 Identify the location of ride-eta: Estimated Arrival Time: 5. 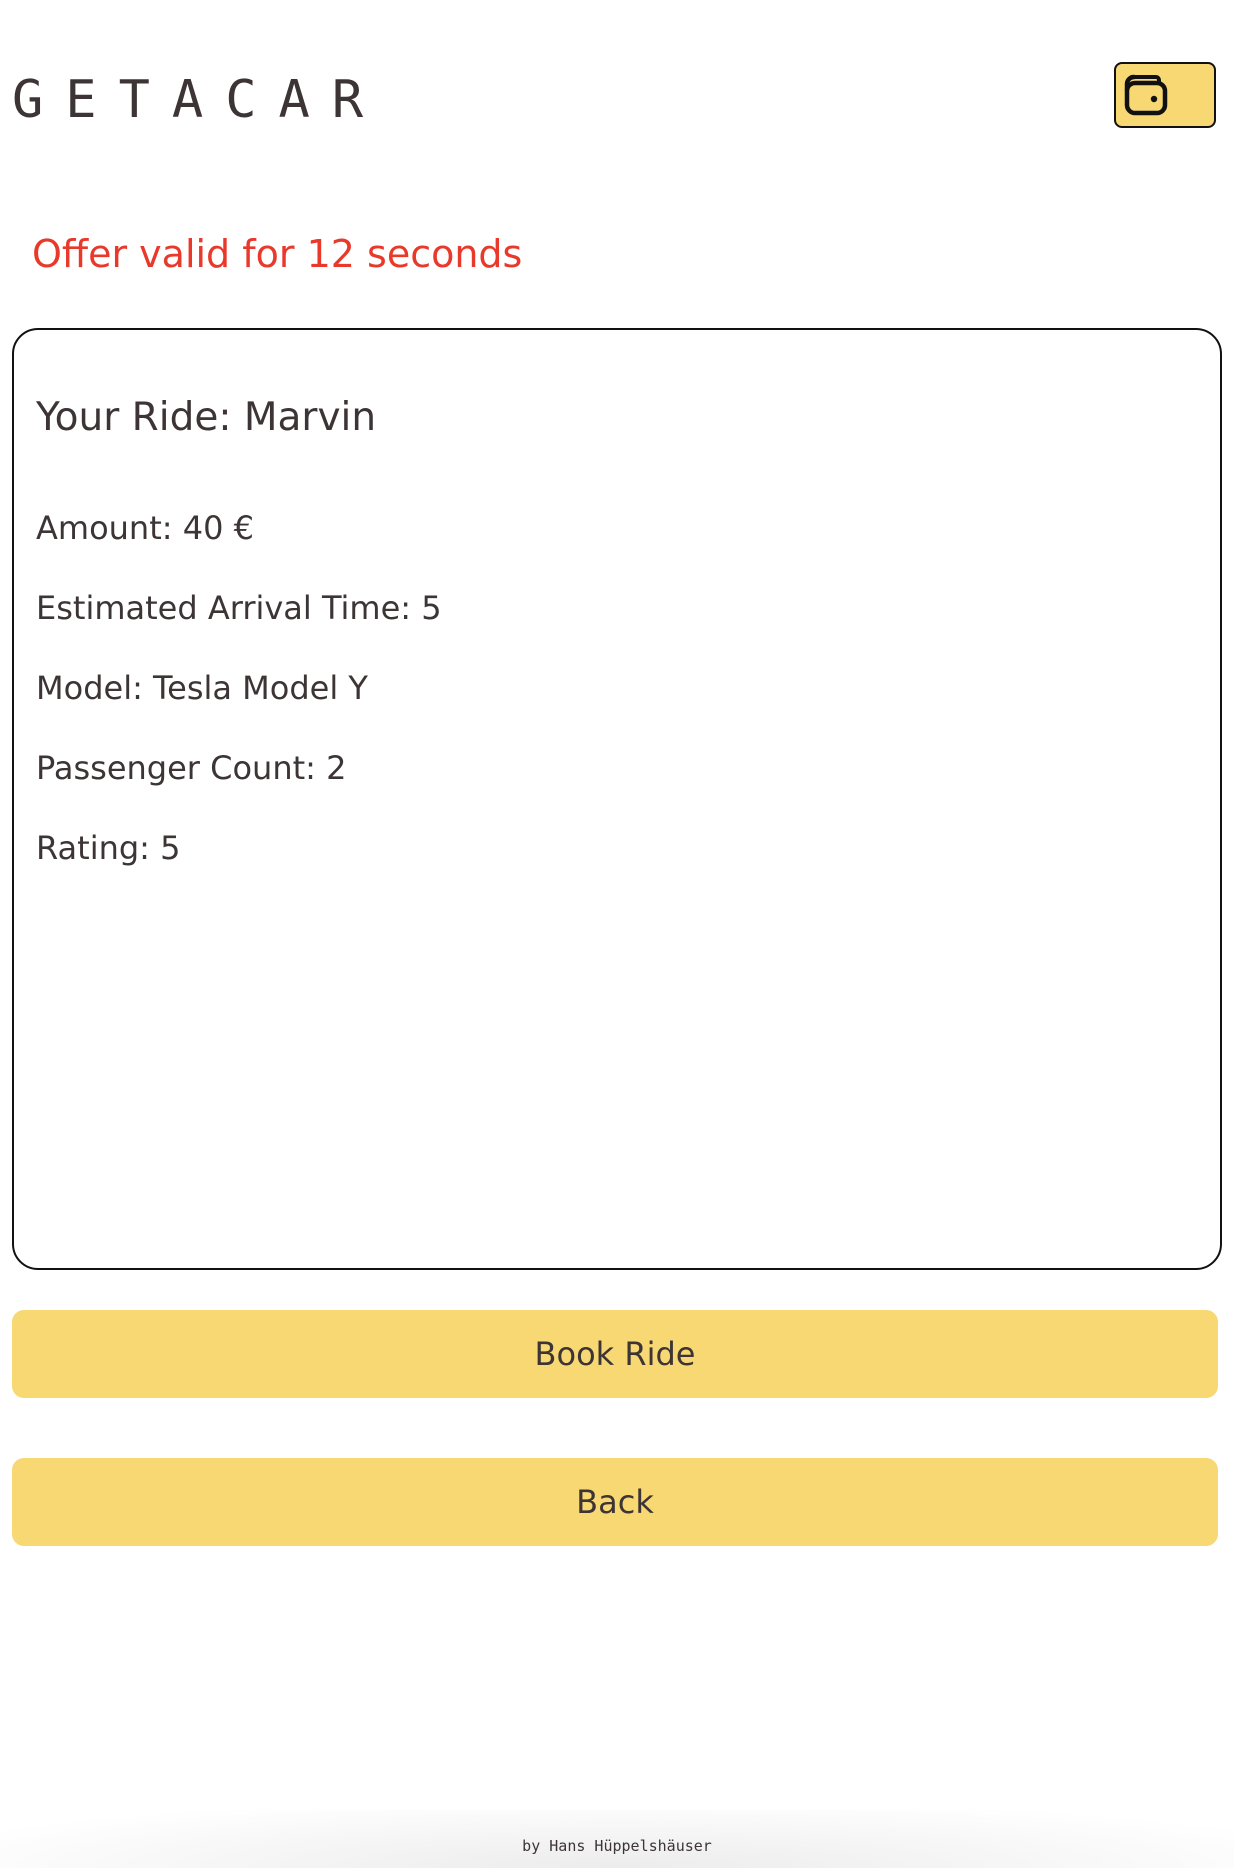
(239, 608).